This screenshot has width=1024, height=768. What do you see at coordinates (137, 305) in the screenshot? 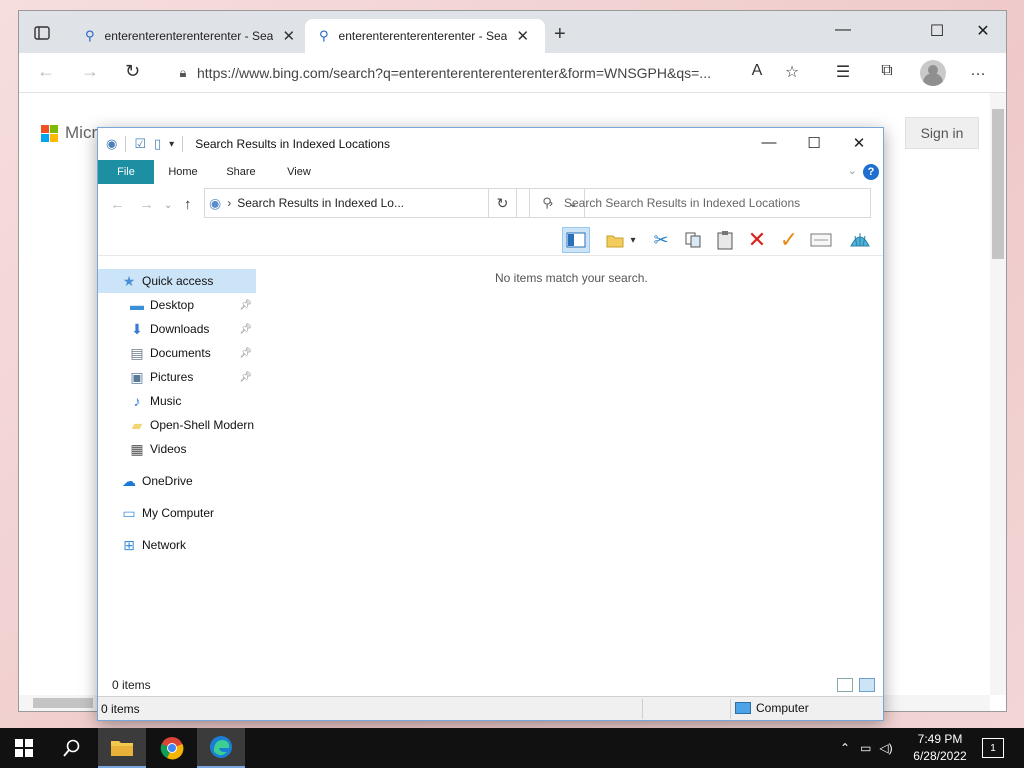
I see `desktop-icon: ▬` at bounding box center [137, 305].